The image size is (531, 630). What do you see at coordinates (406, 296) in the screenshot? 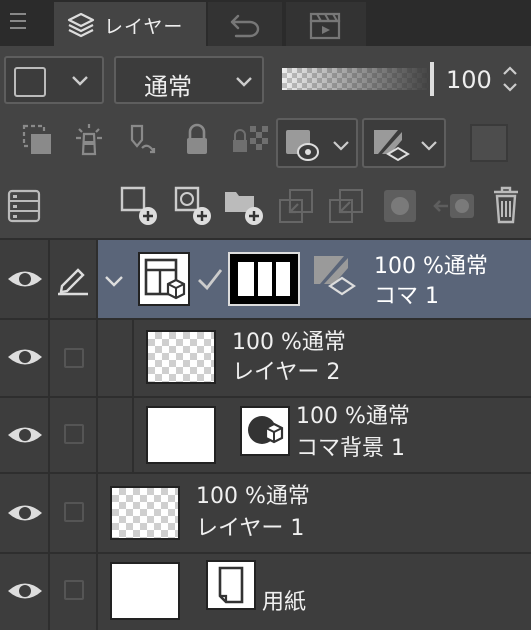
I see `layer-name: コマ 1` at bounding box center [406, 296].